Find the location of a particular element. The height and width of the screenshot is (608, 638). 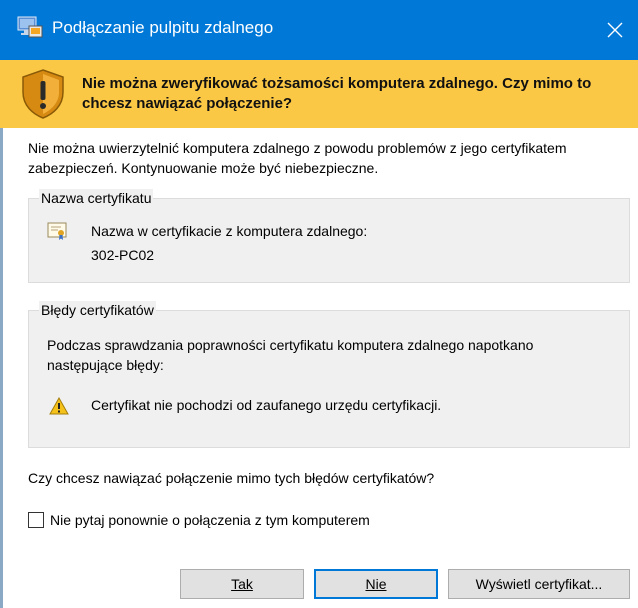

close-button is located at coordinates (615, 30).